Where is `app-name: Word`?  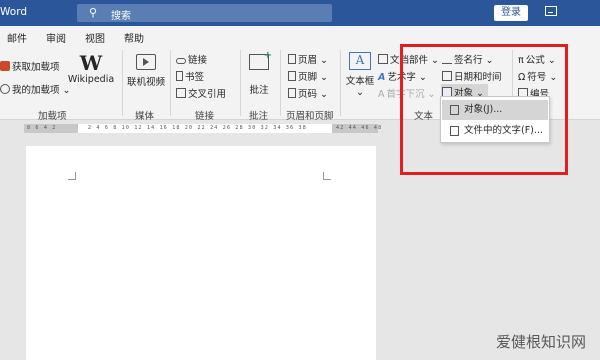
app-name: Word is located at coordinates (13, 12).